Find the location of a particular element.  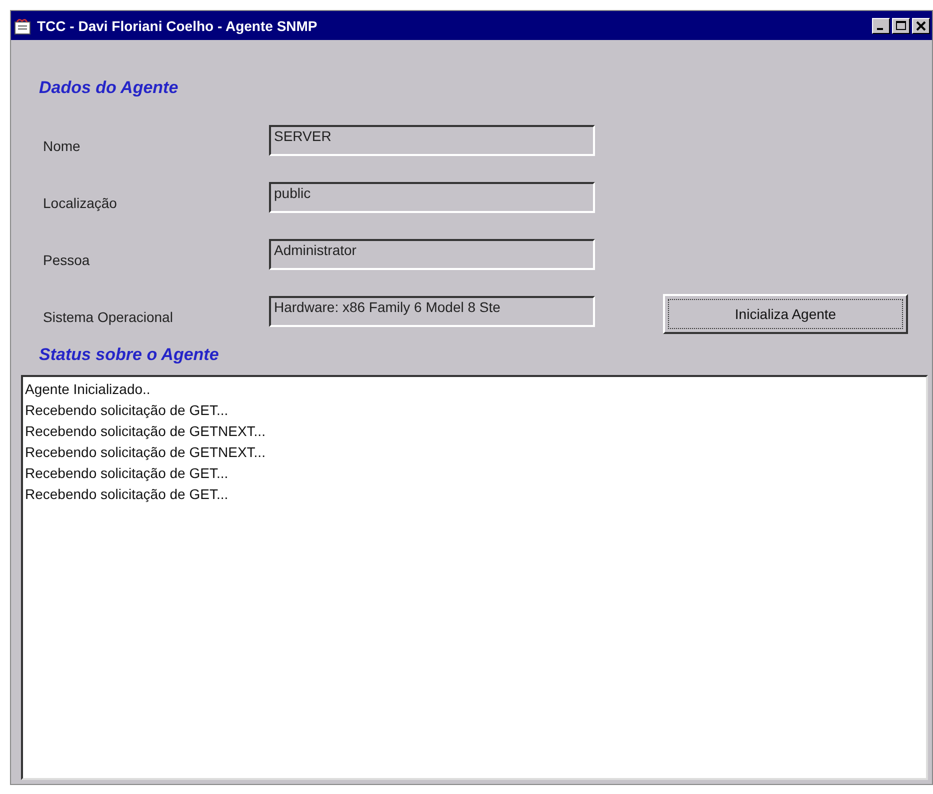

minimize-icon is located at coordinates (879, 29).